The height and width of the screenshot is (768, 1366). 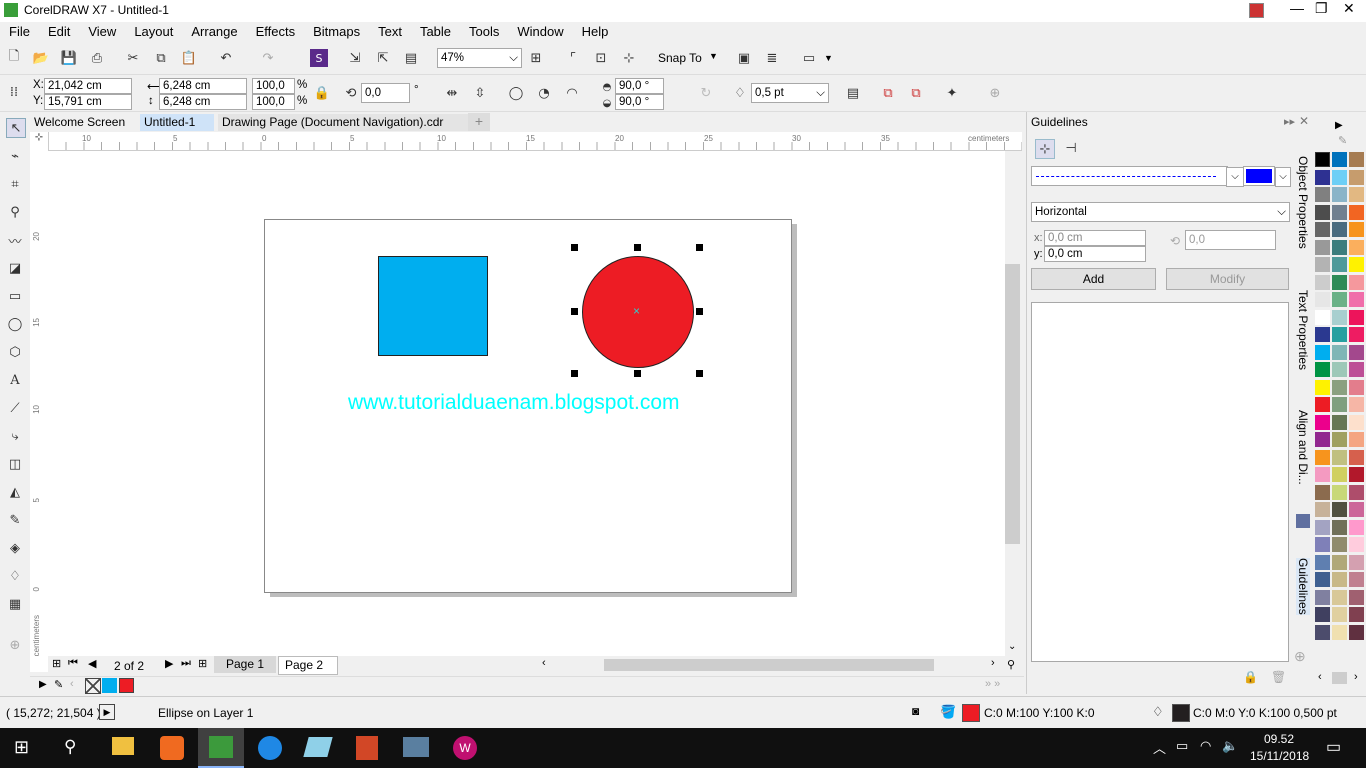 I want to click on guide-angle-field: 0,0, so click(x=1230, y=240).